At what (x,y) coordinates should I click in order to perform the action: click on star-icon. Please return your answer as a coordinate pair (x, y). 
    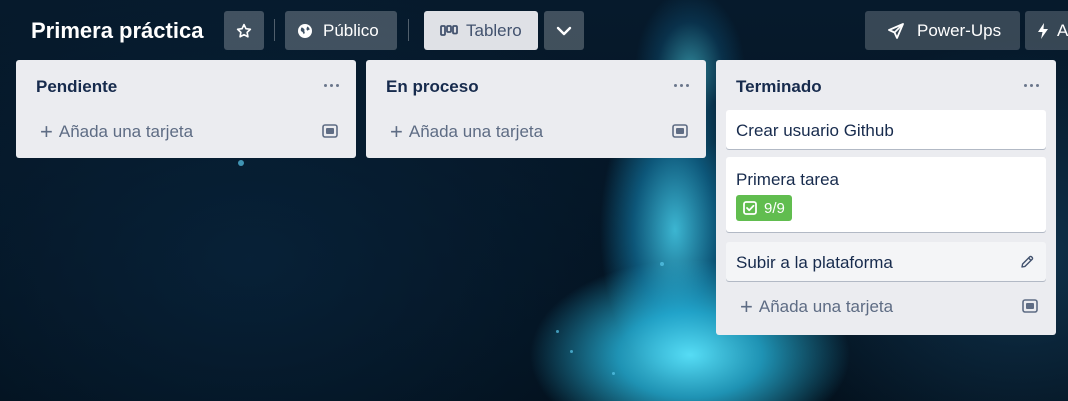
    Looking at the image, I should click on (244, 30).